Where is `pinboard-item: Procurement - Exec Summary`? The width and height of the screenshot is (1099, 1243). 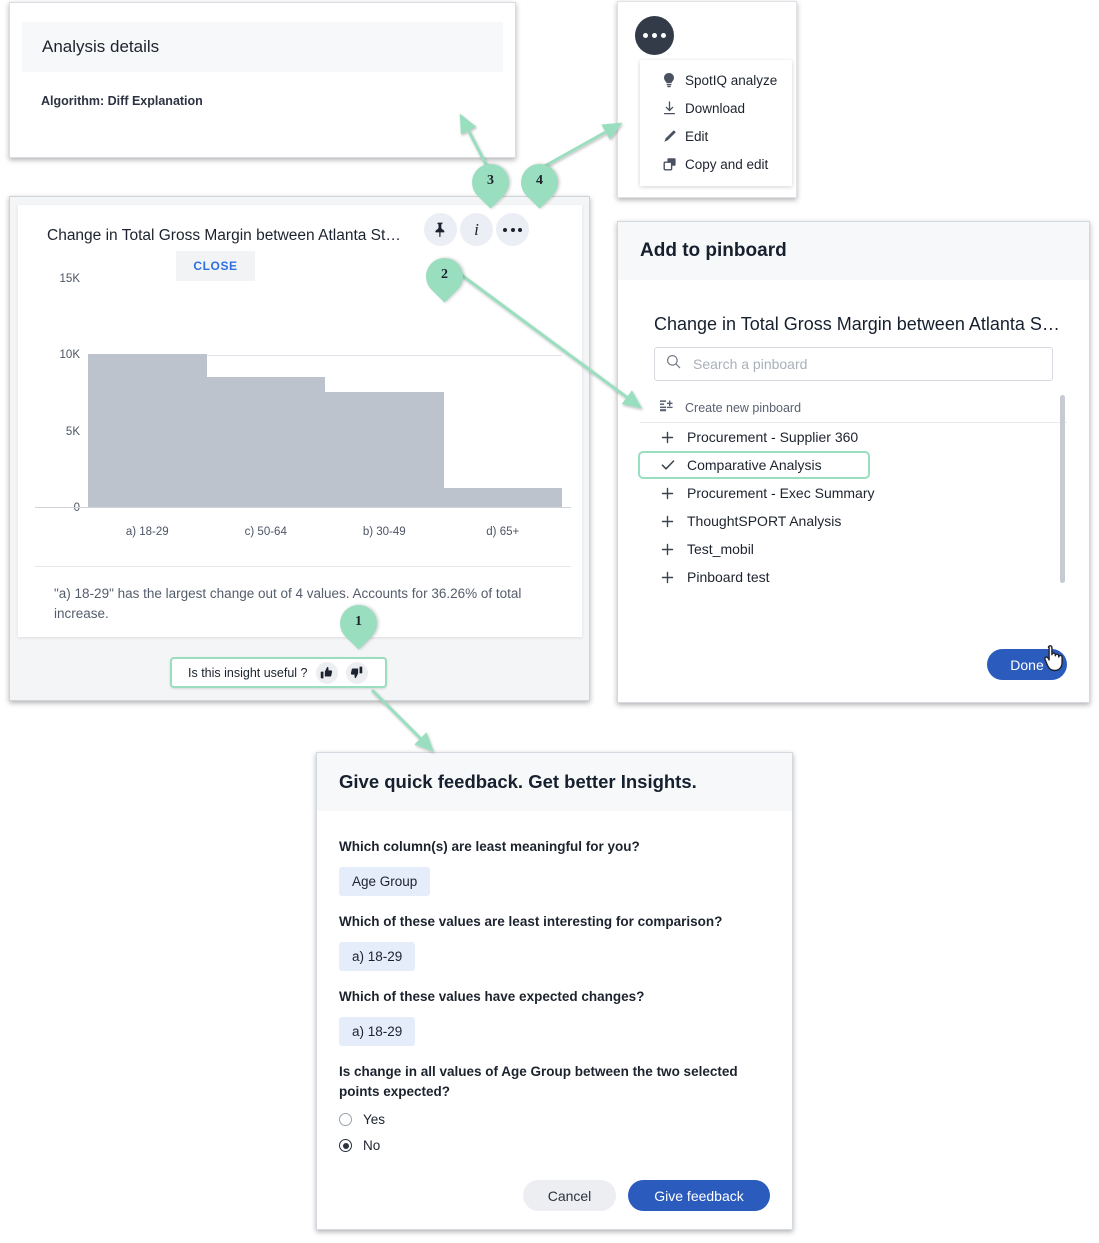
pinboard-item: Procurement - Exec Summary is located at coordinates (853, 493).